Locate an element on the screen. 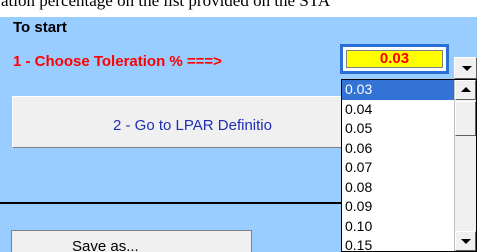 The image size is (477, 252). dropdown-scrollbar is located at coordinates (465, 165).